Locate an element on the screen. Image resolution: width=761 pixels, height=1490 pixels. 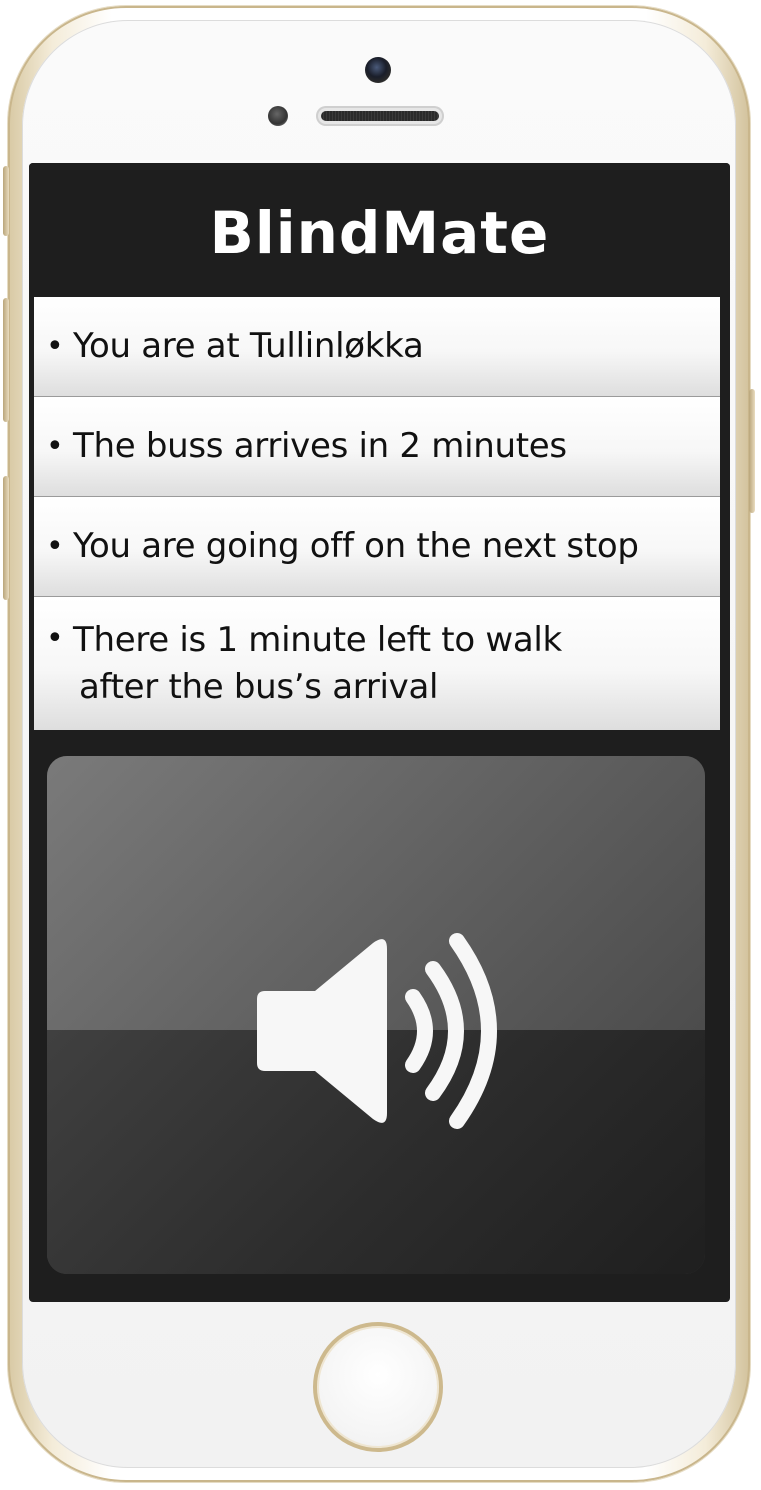
info-item-text: The buss arrives in 2 minutes is located at coordinates (320, 446).